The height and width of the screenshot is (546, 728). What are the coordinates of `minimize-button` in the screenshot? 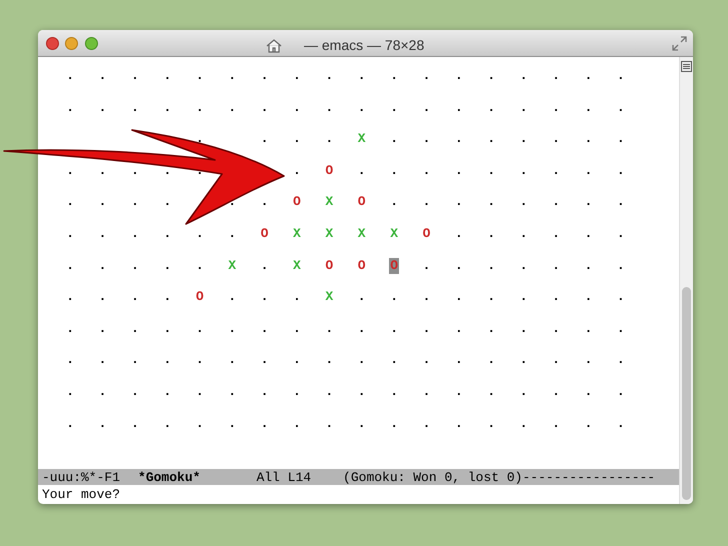 It's located at (71, 43).